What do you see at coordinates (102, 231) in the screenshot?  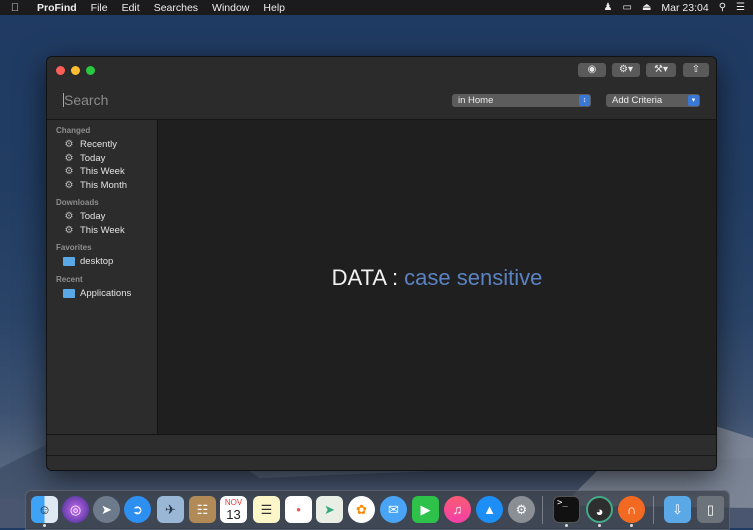 I see `sidebar-item-downloads-this-week: ⚙ This Week` at bounding box center [102, 231].